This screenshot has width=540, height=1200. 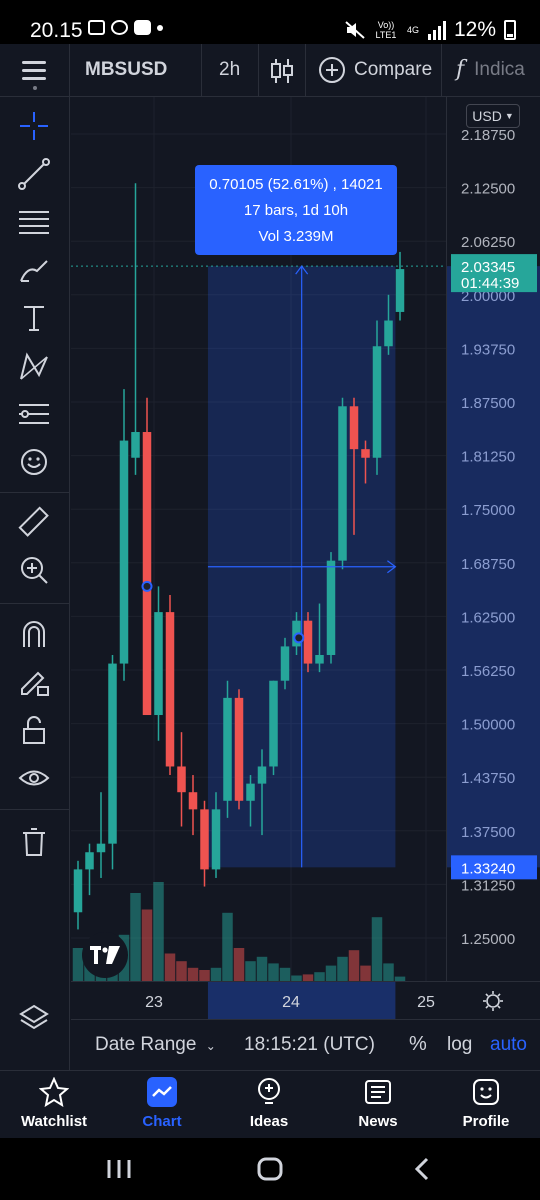 What do you see at coordinates (269, 1121) in the screenshot?
I see `nav-ideas-label: Ideas` at bounding box center [269, 1121].